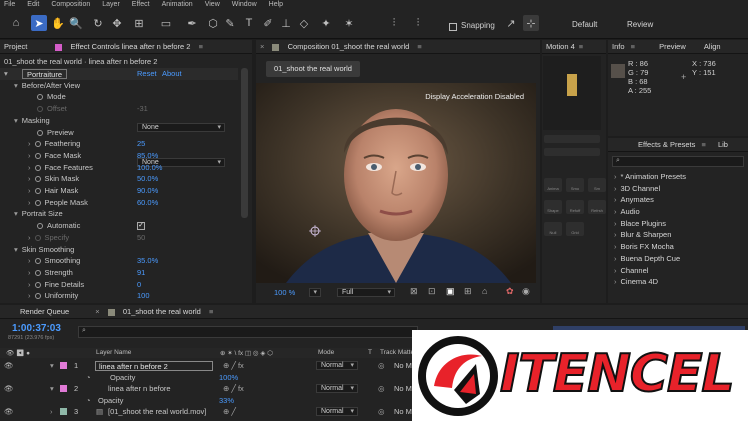  What do you see at coordinates (553, 229) in the screenshot?
I see `motion-btn-null: Null` at bounding box center [553, 229].